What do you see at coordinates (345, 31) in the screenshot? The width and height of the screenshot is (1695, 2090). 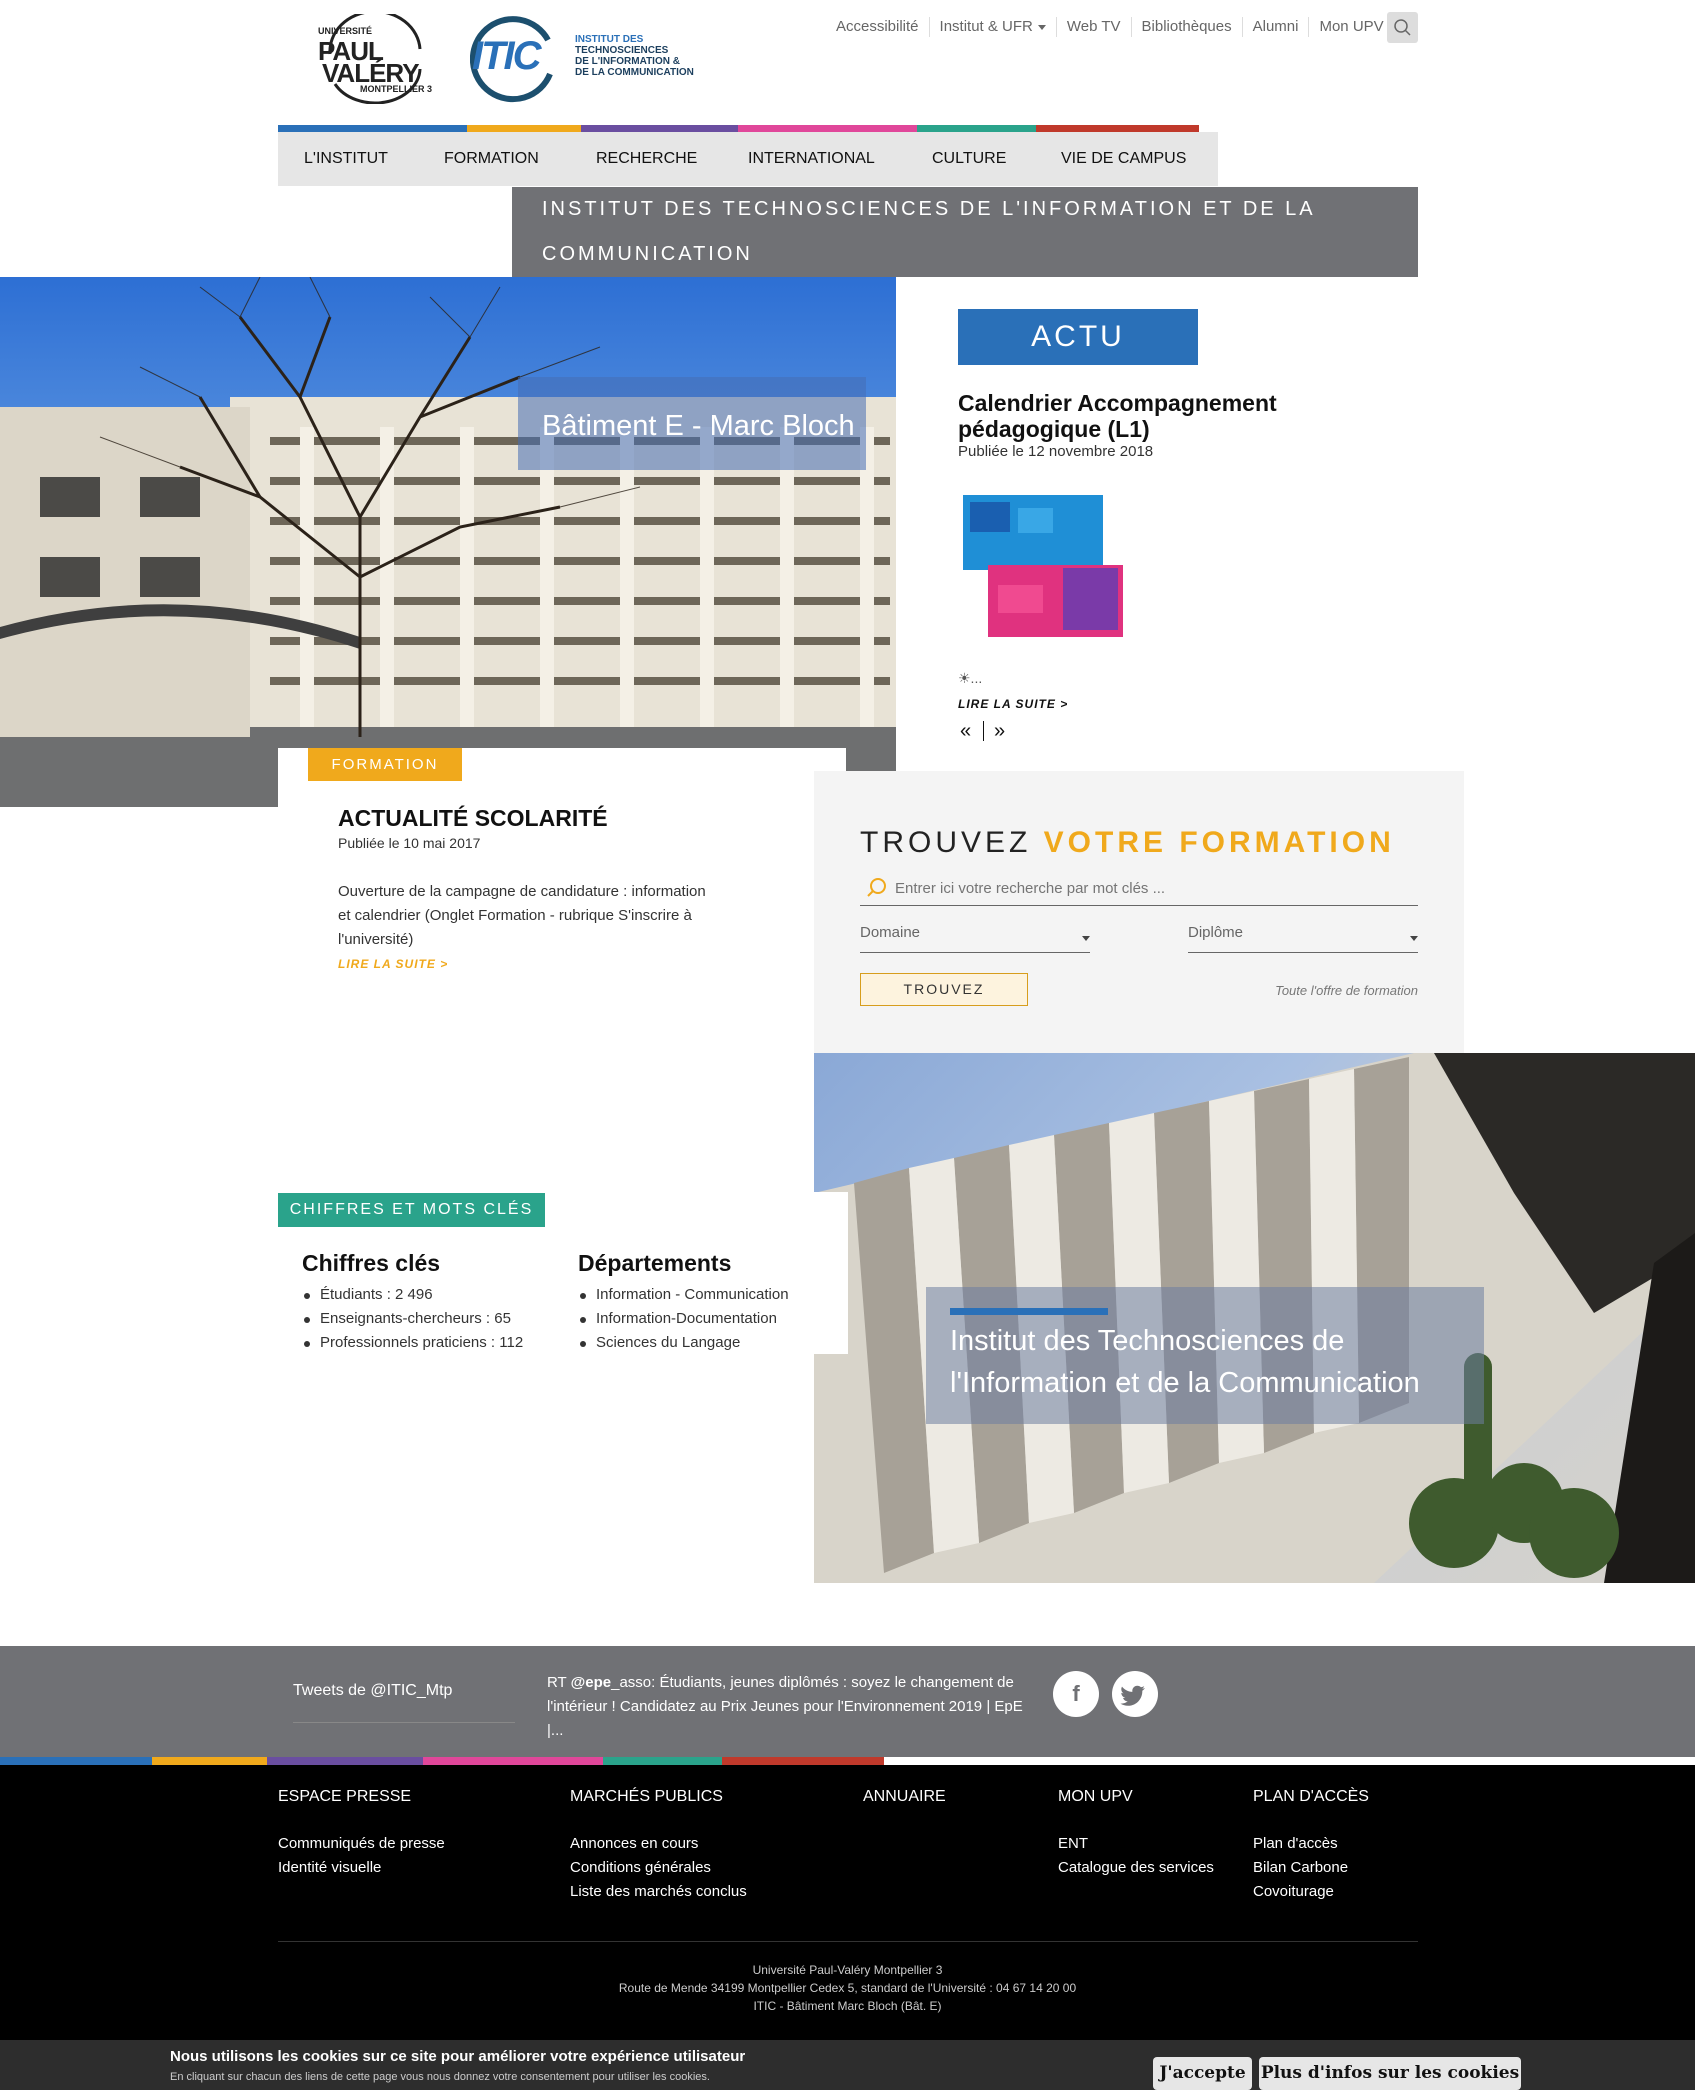 I see `upv-logo-line1: UNIVERSITÉ` at bounding box center [345, 31].